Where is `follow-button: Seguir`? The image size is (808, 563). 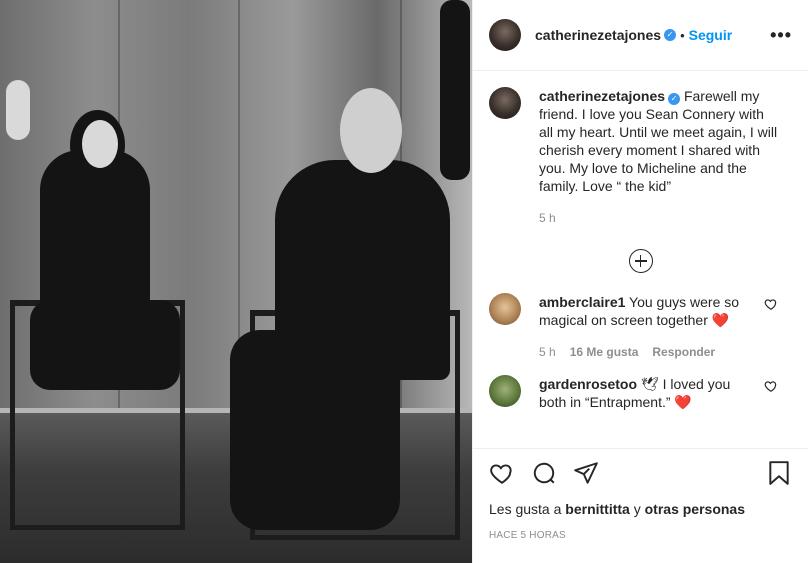 follow-button: Seguir is located at coordinates (711, 35).